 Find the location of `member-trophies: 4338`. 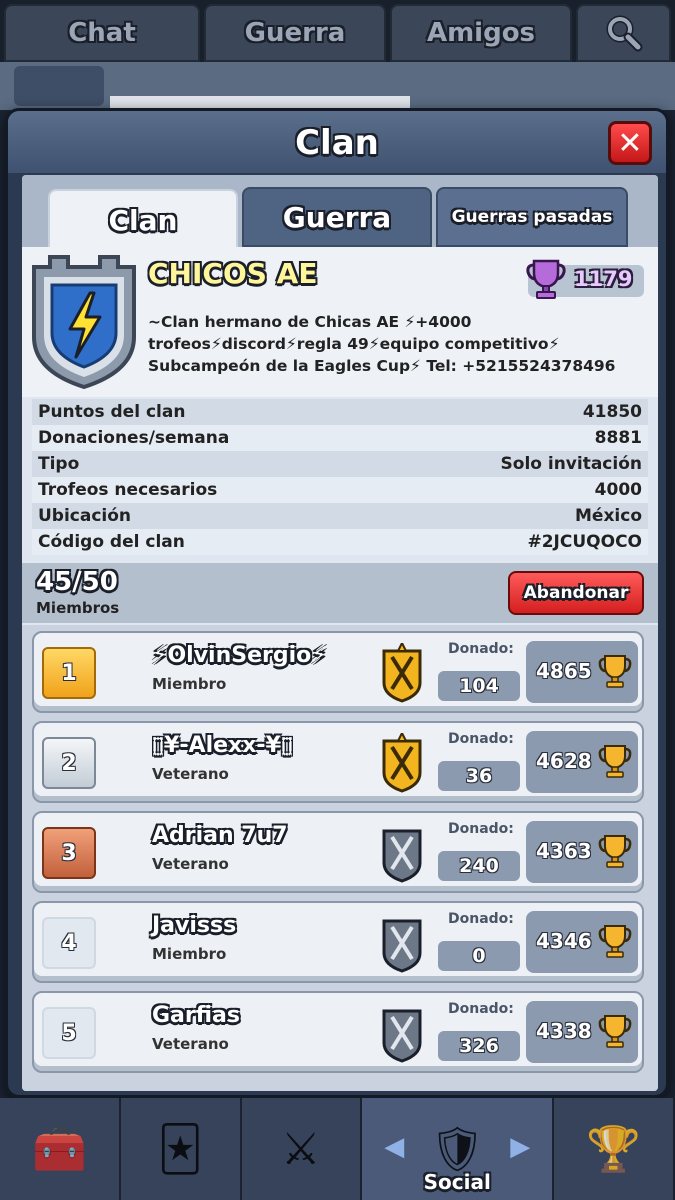

member-trophies: 4338 is located at coordinates (582, 1032).